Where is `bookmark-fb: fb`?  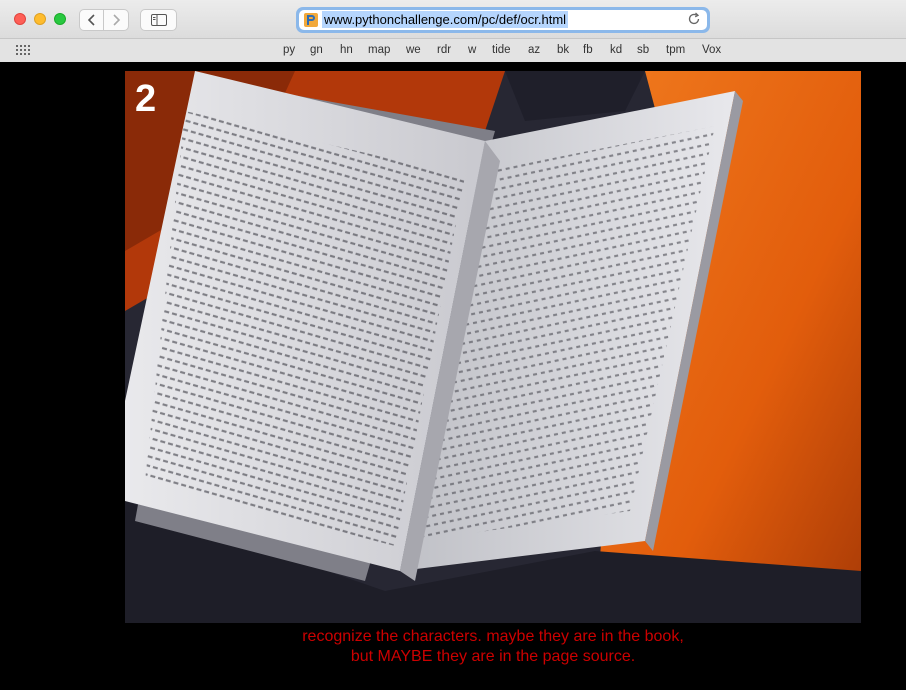 bookmark-fb: fb is located at coordinates (588, 50).